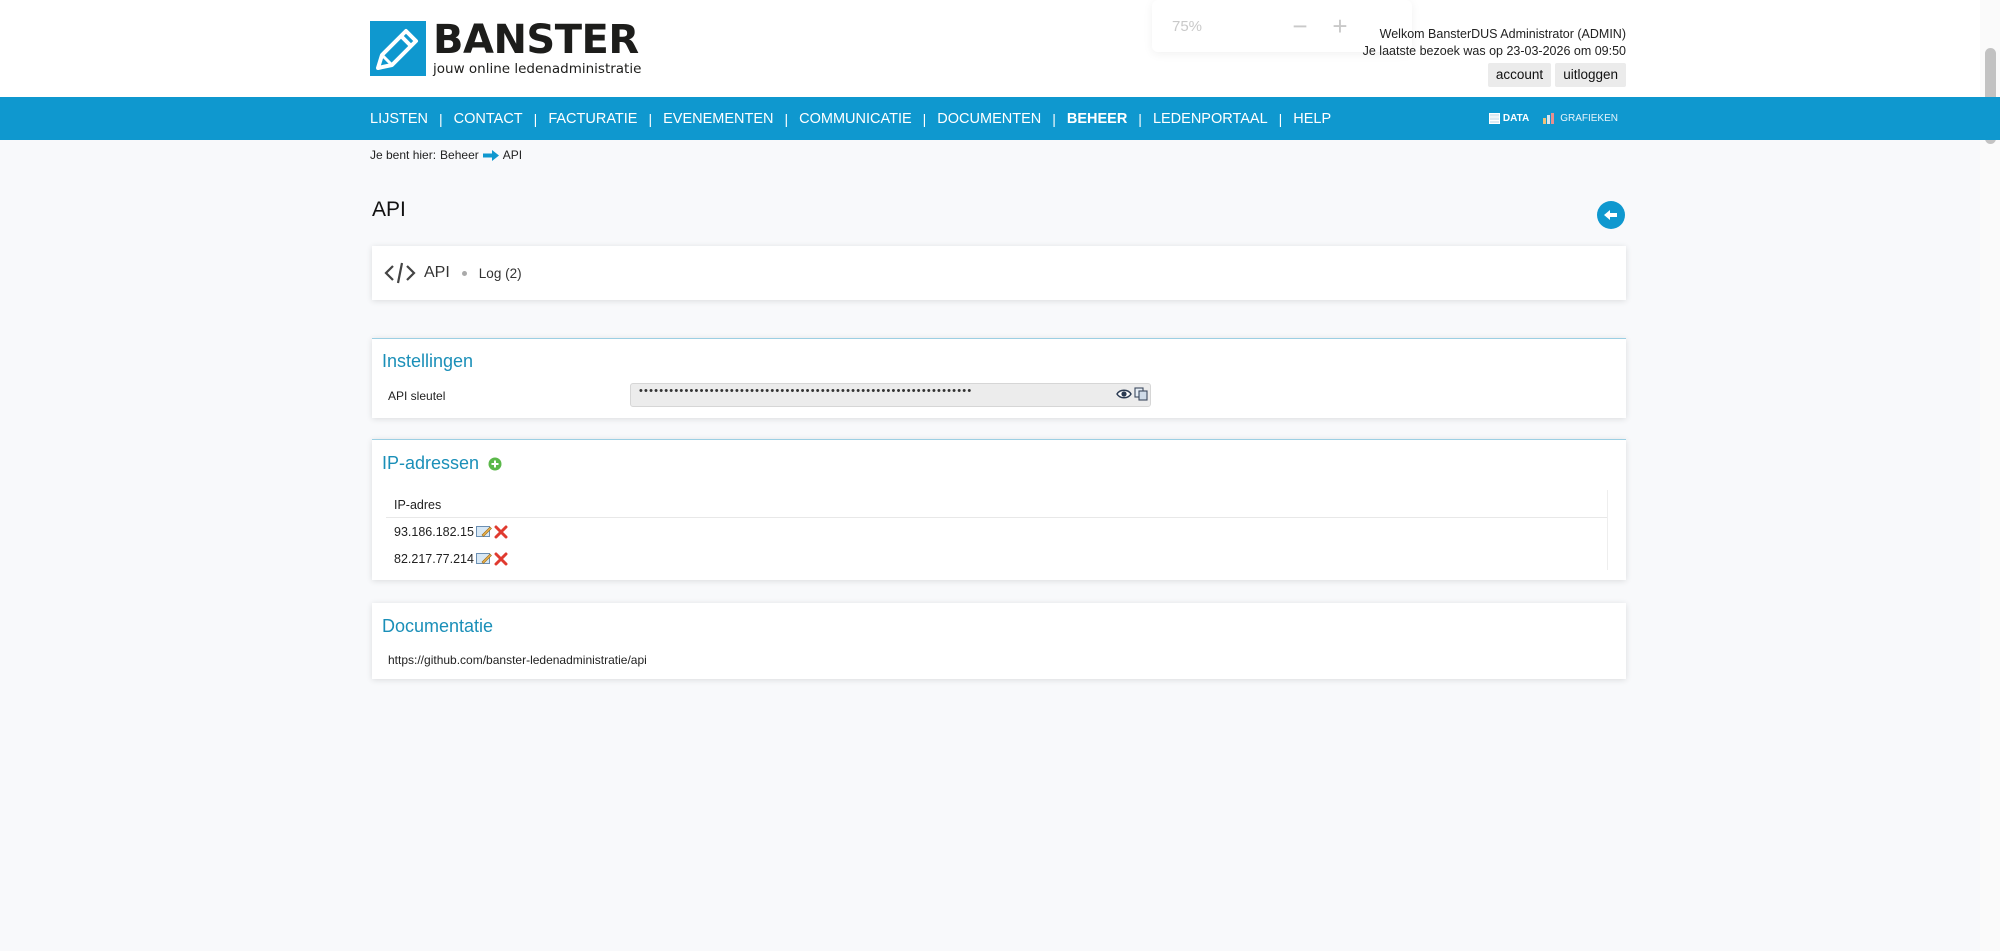 This screenshot has height=951, width=2000. I want to click on nav-item-contact: CONTACT, so click(488, 119).